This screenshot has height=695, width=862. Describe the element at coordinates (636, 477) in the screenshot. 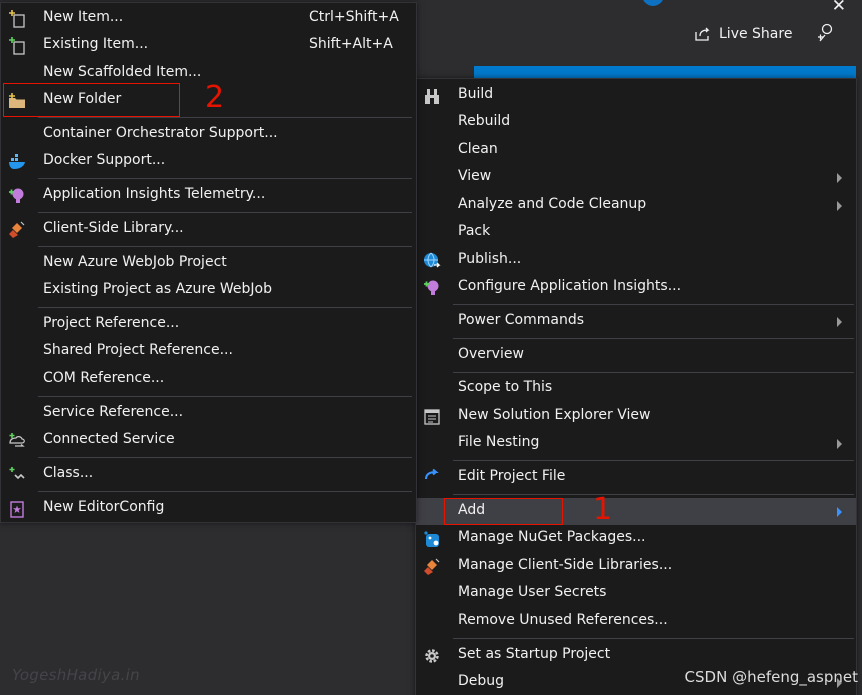

I see `menu-item-edit-project-file: Edit Project File` at that location.